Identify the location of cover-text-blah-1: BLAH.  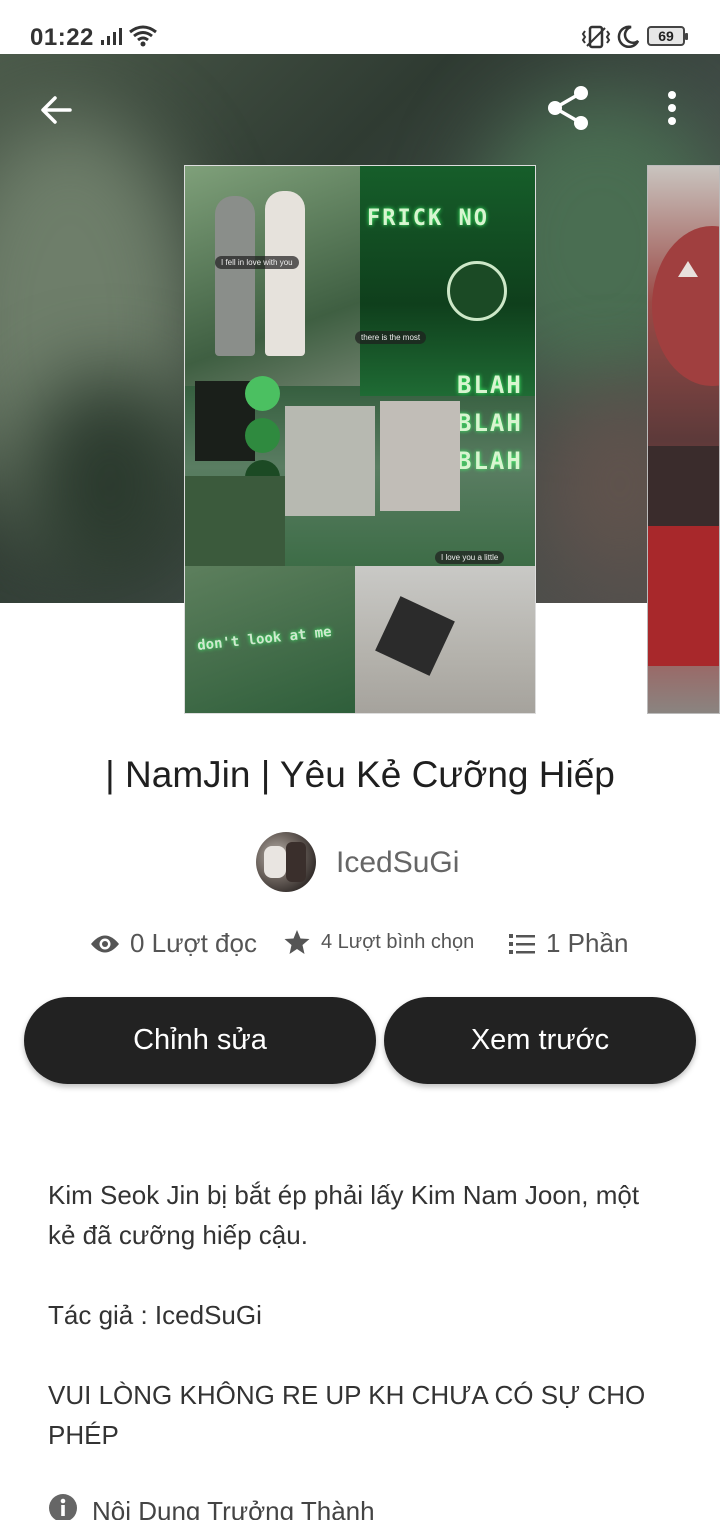
(490, 385).